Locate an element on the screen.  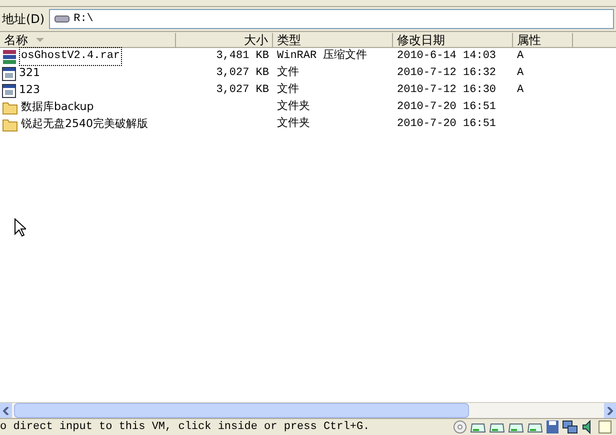
file-name: 321 is located at coordinates (29, 73).